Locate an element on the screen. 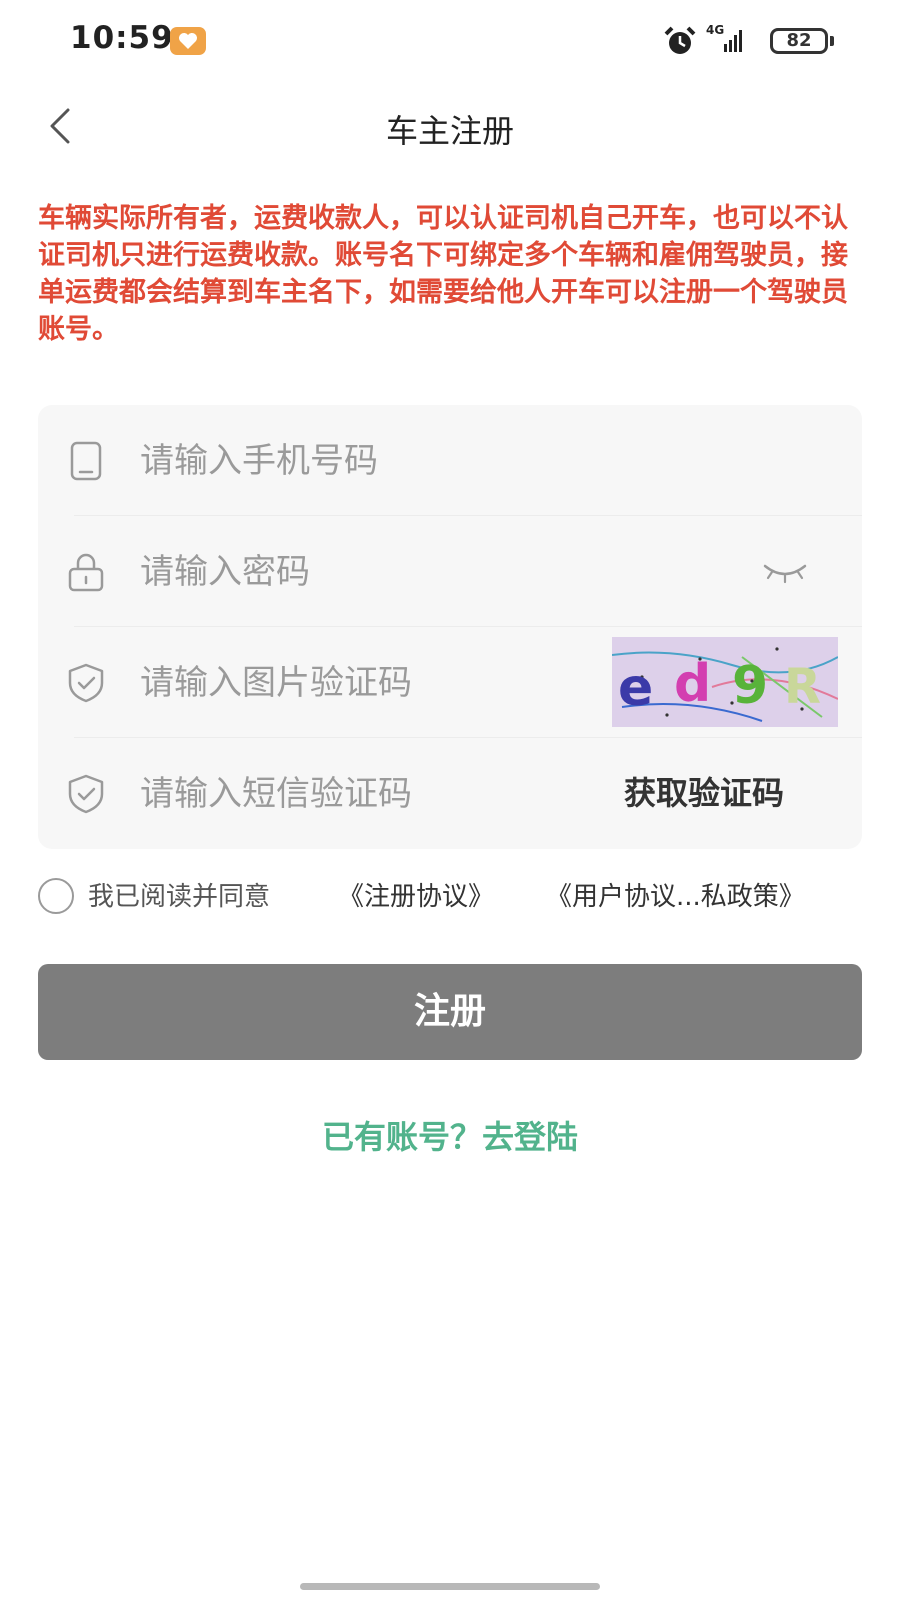 The width and height of the screenshot is (900, 1600). alarm-icon is located at coordinates (680, 43).